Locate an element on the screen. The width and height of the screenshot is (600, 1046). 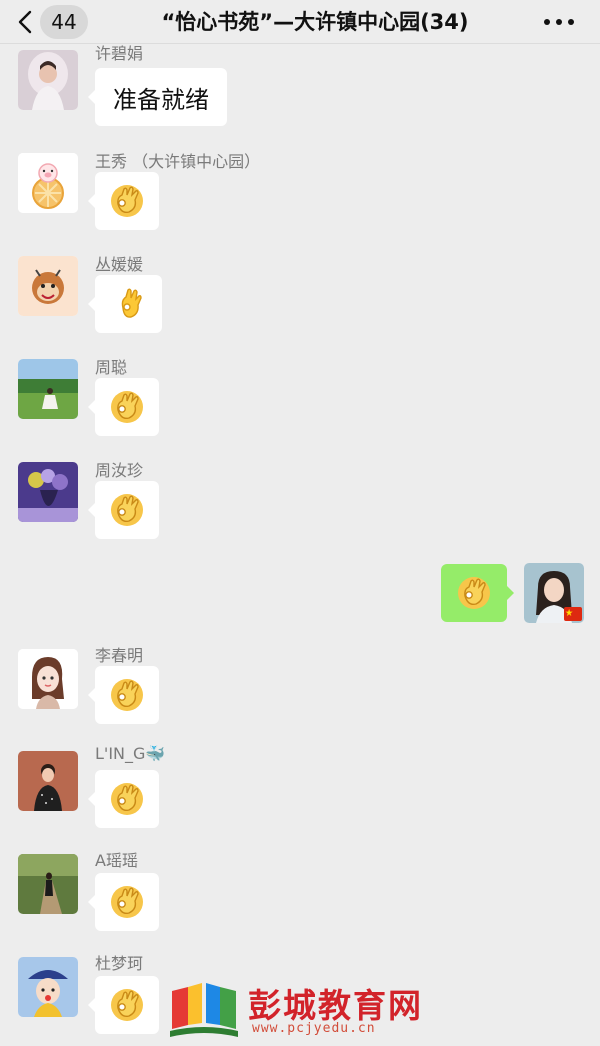
chat-title: “怡心书苑”—大许镇中心园(34) is located at coordinates (315, 22).